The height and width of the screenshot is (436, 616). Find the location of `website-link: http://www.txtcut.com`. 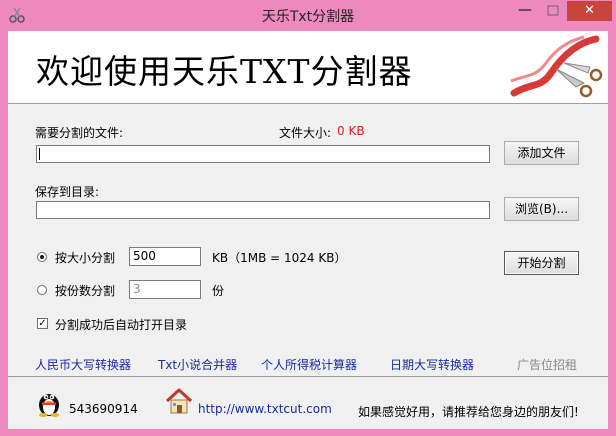

website-link: http://www.txtcut.com is located at coordinates (265, 409).